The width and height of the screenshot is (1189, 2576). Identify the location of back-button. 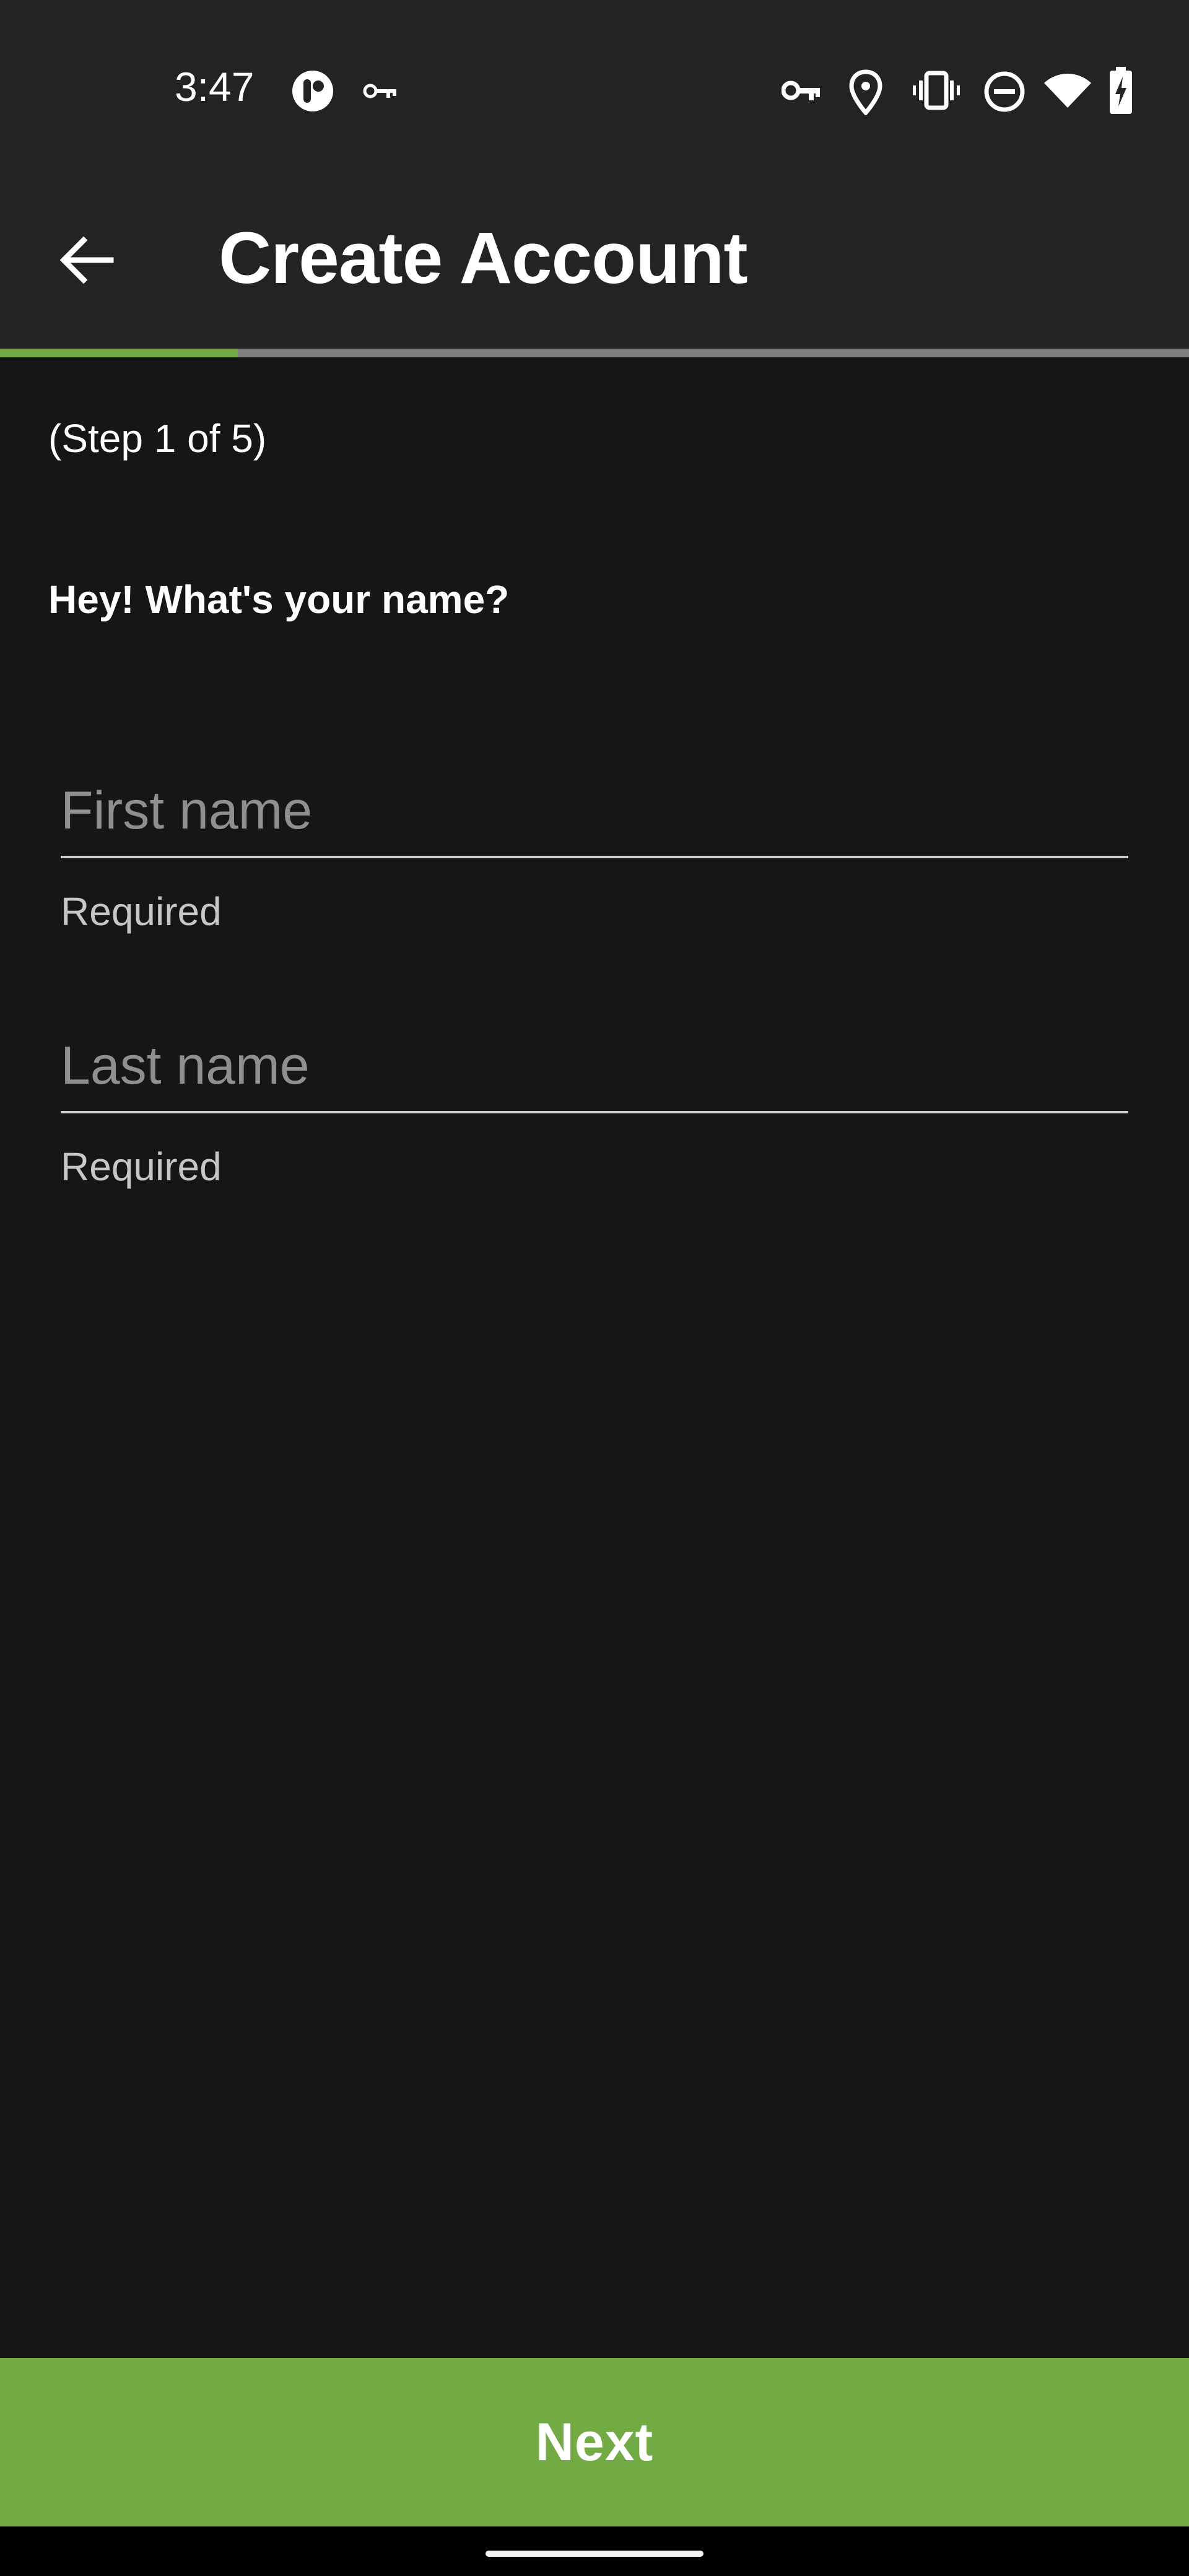
(87, 260).